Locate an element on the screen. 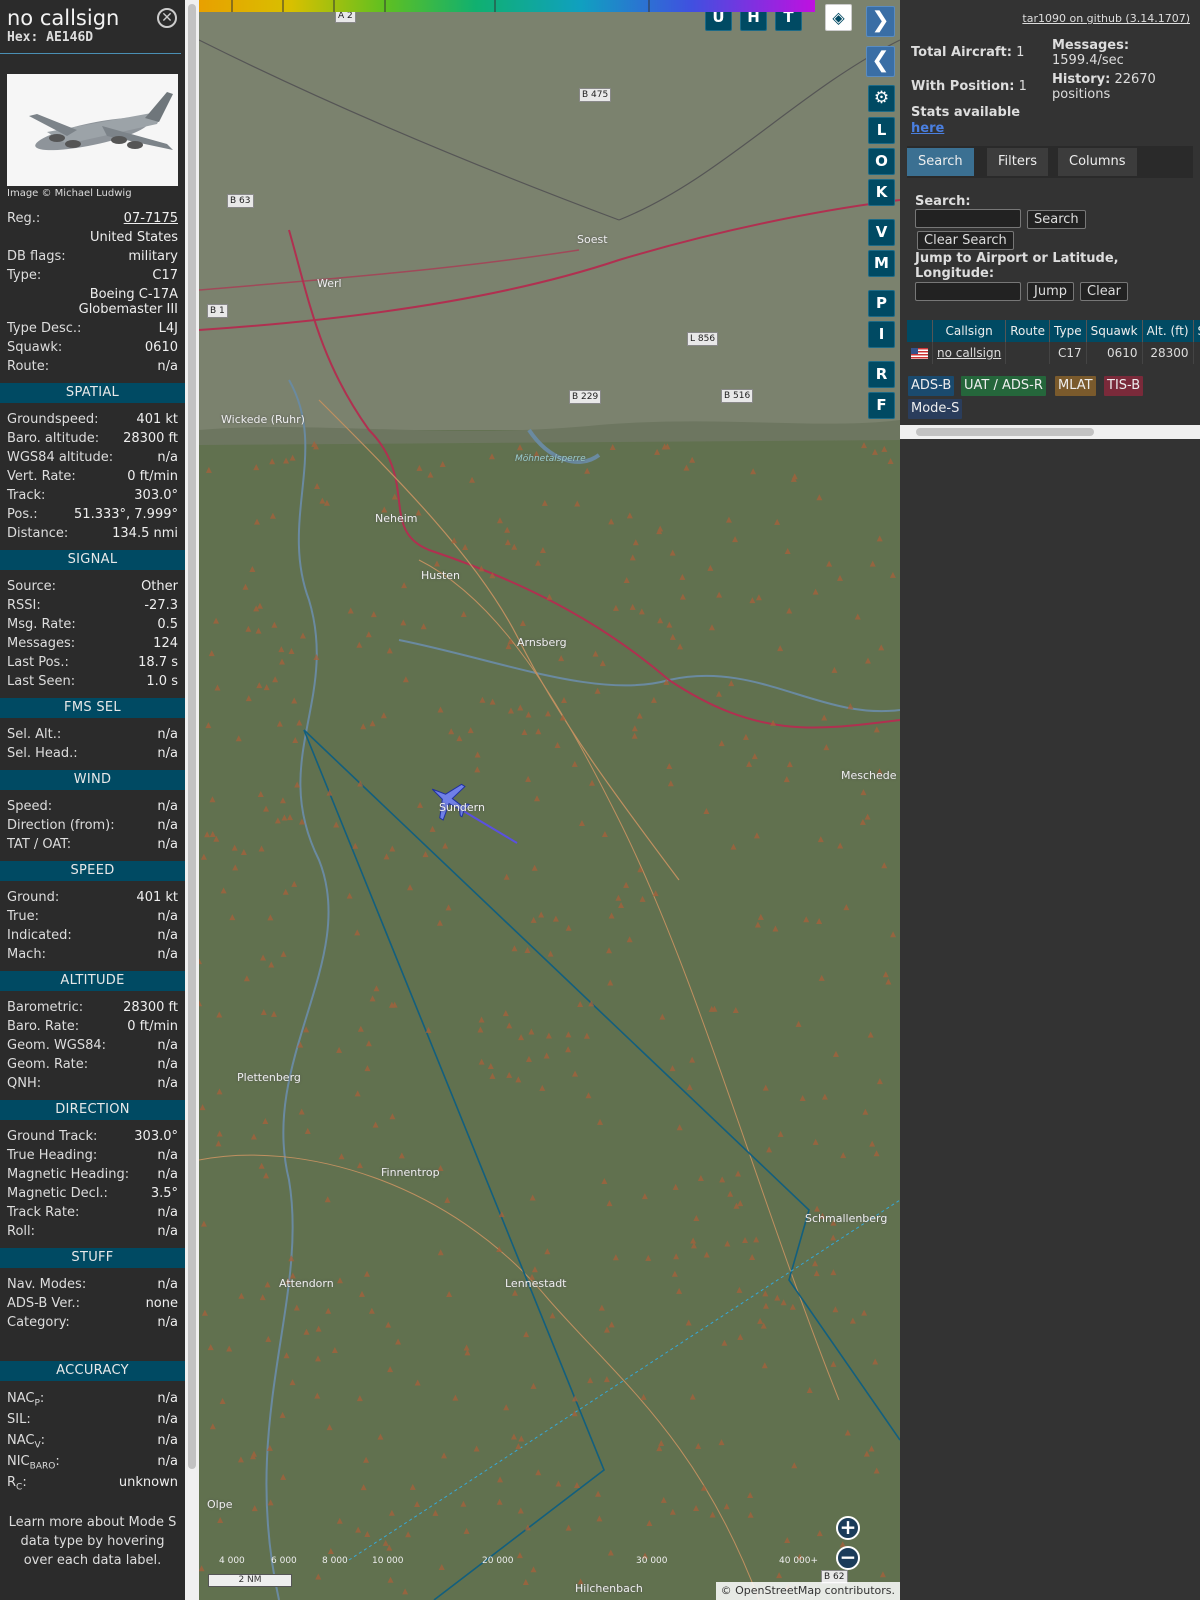 This screenshot has height=1600, width=1200. info-key: Groundspeed: is located at coordinates (52, 419).